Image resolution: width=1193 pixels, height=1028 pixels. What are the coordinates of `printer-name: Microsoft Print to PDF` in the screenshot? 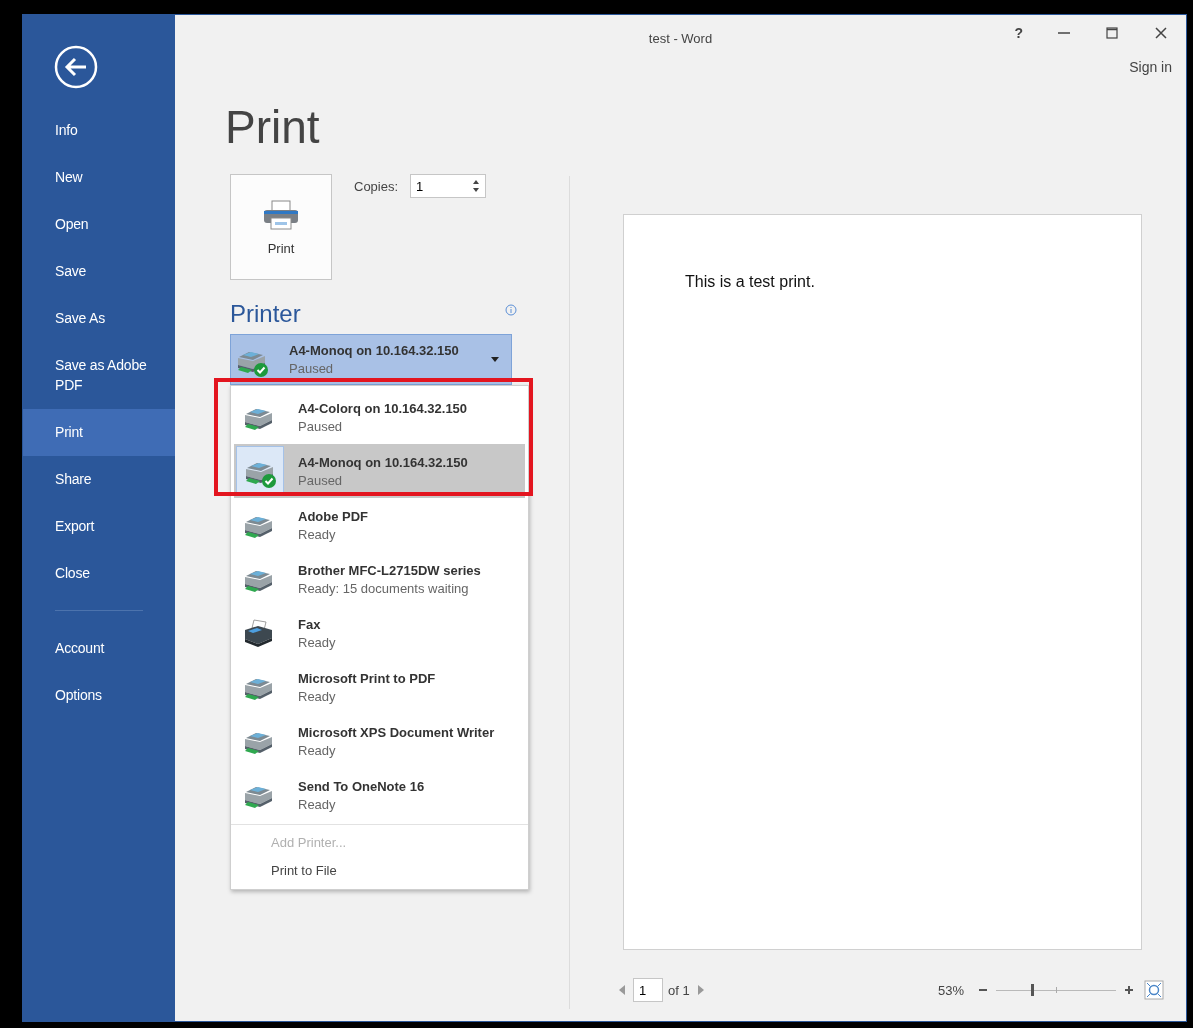 It's located at (367, 678).